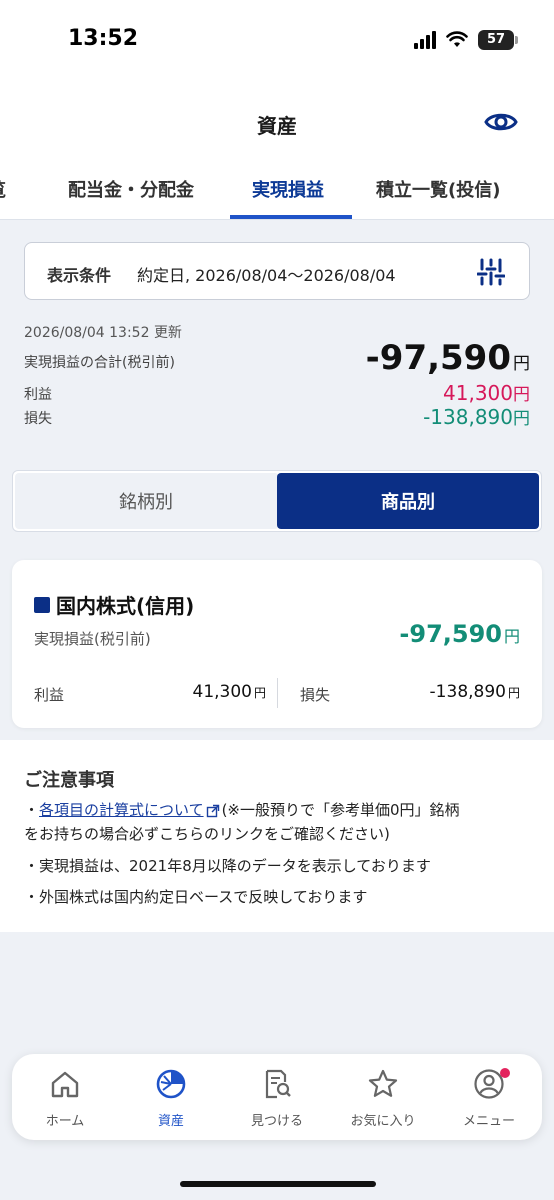 The width and height of the screenshot is (554, 1200). I want to click on view-toggle: 銘柄別 商品別, so click(277, 501).